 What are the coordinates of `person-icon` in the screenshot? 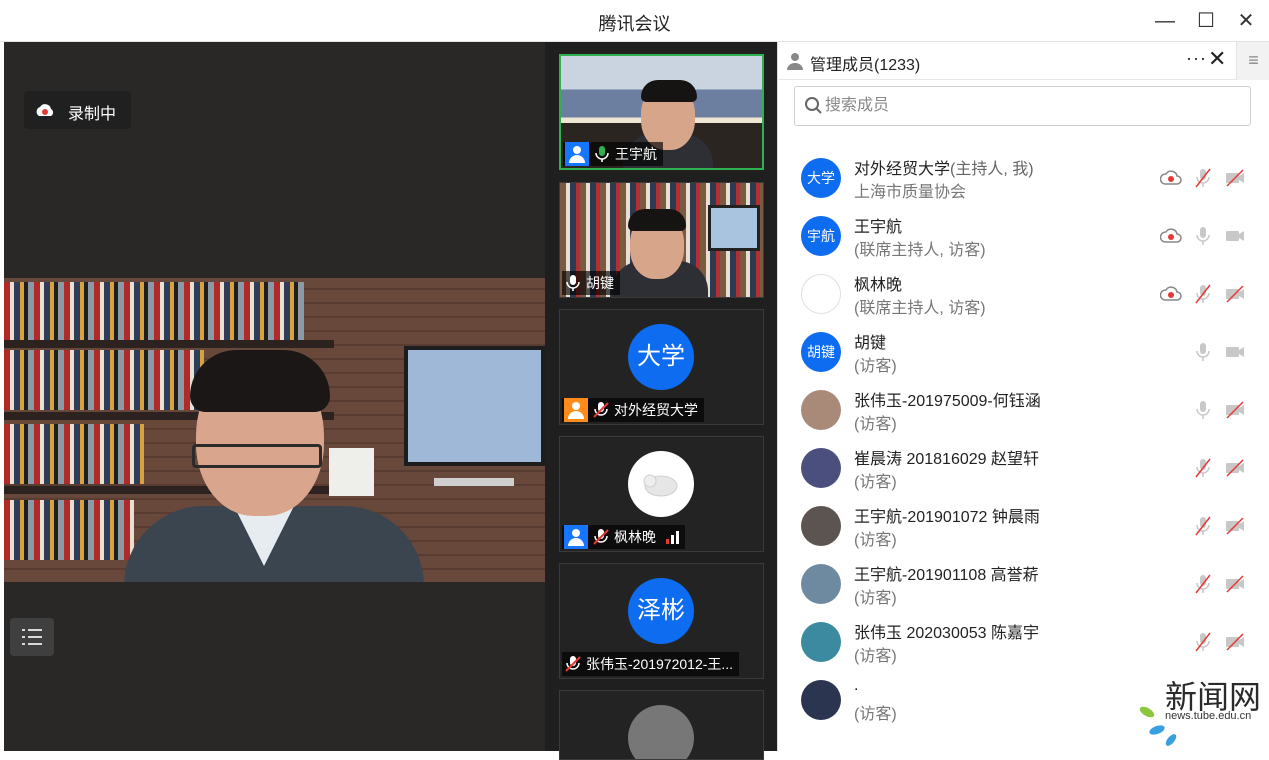 It's located at (795, 61).